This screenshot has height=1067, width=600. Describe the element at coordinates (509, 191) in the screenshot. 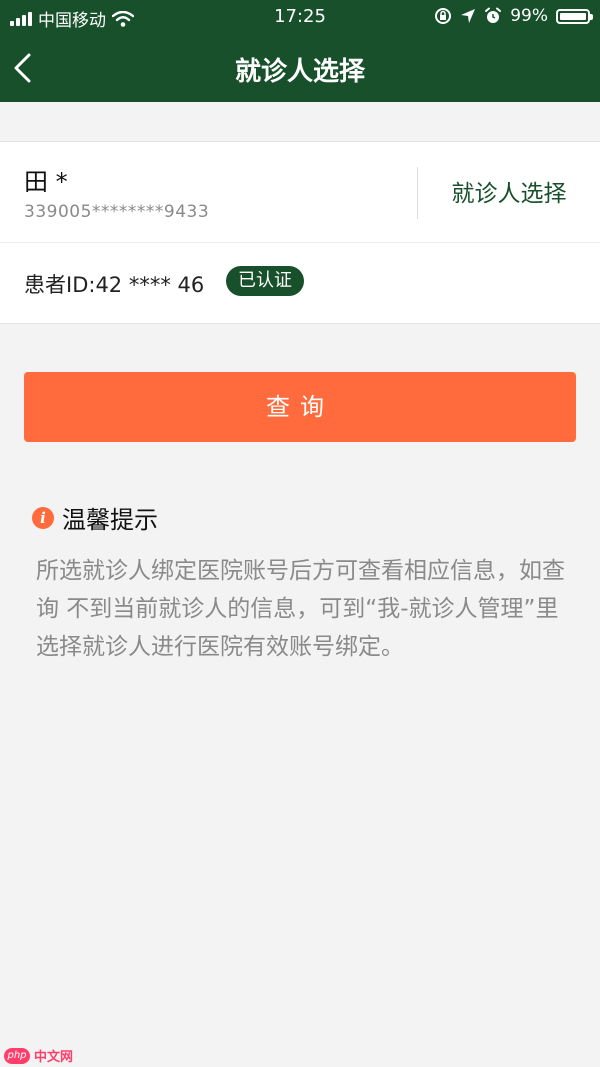

I see `select-patient-button: 就诊人选择` at that location.